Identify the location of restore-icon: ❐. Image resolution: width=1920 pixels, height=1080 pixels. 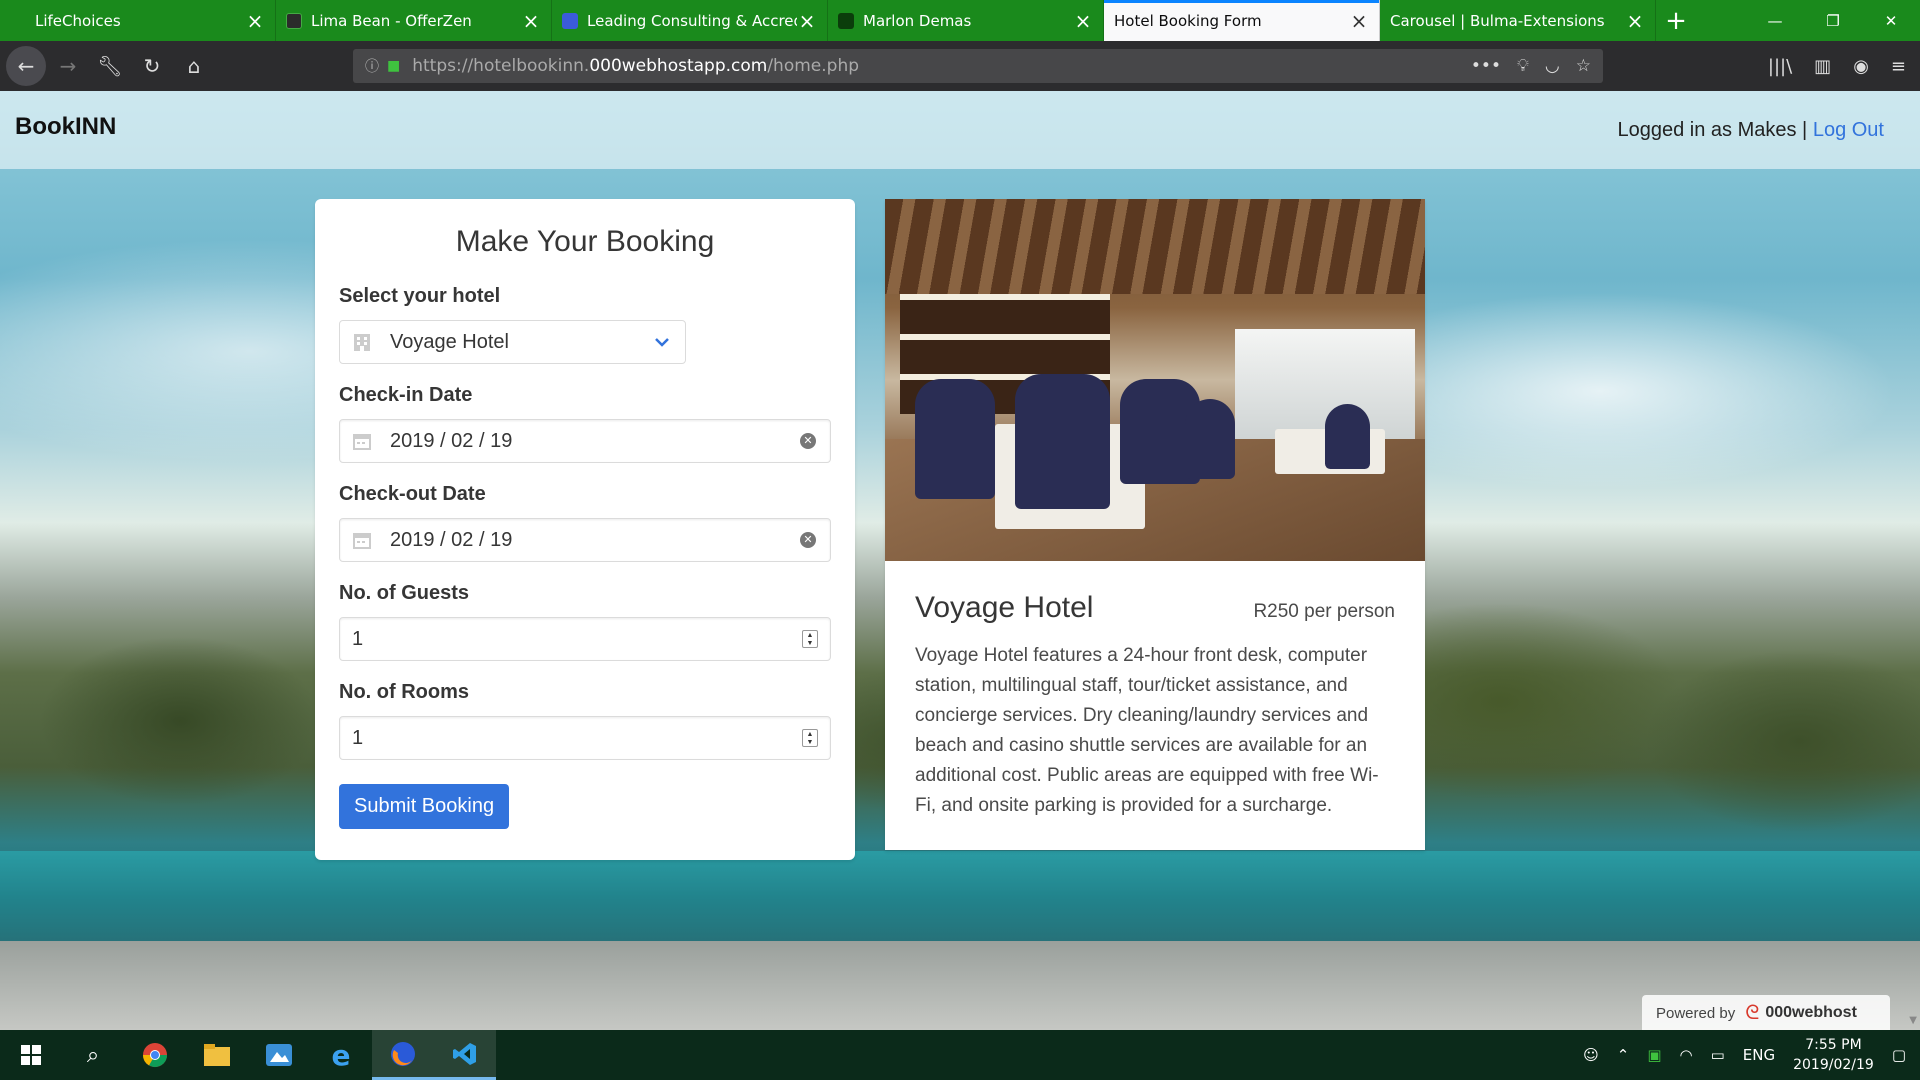
(1833, 20).